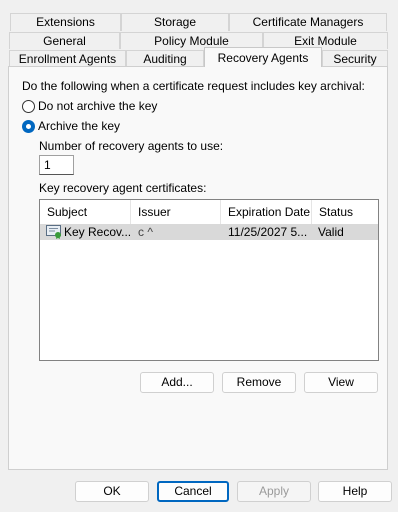  What do you see at coordinates (65, 22) in the screenshot?
I see `tab-extensions: Extensions` at bounding box center [65, 22].